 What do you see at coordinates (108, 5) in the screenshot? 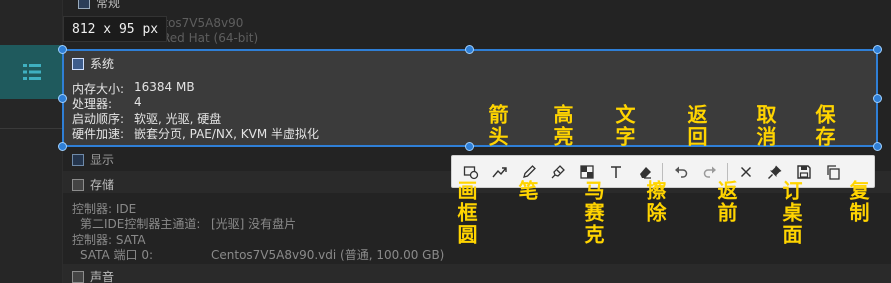
I see `general-title: 常规` at bounding box center [108, 5].